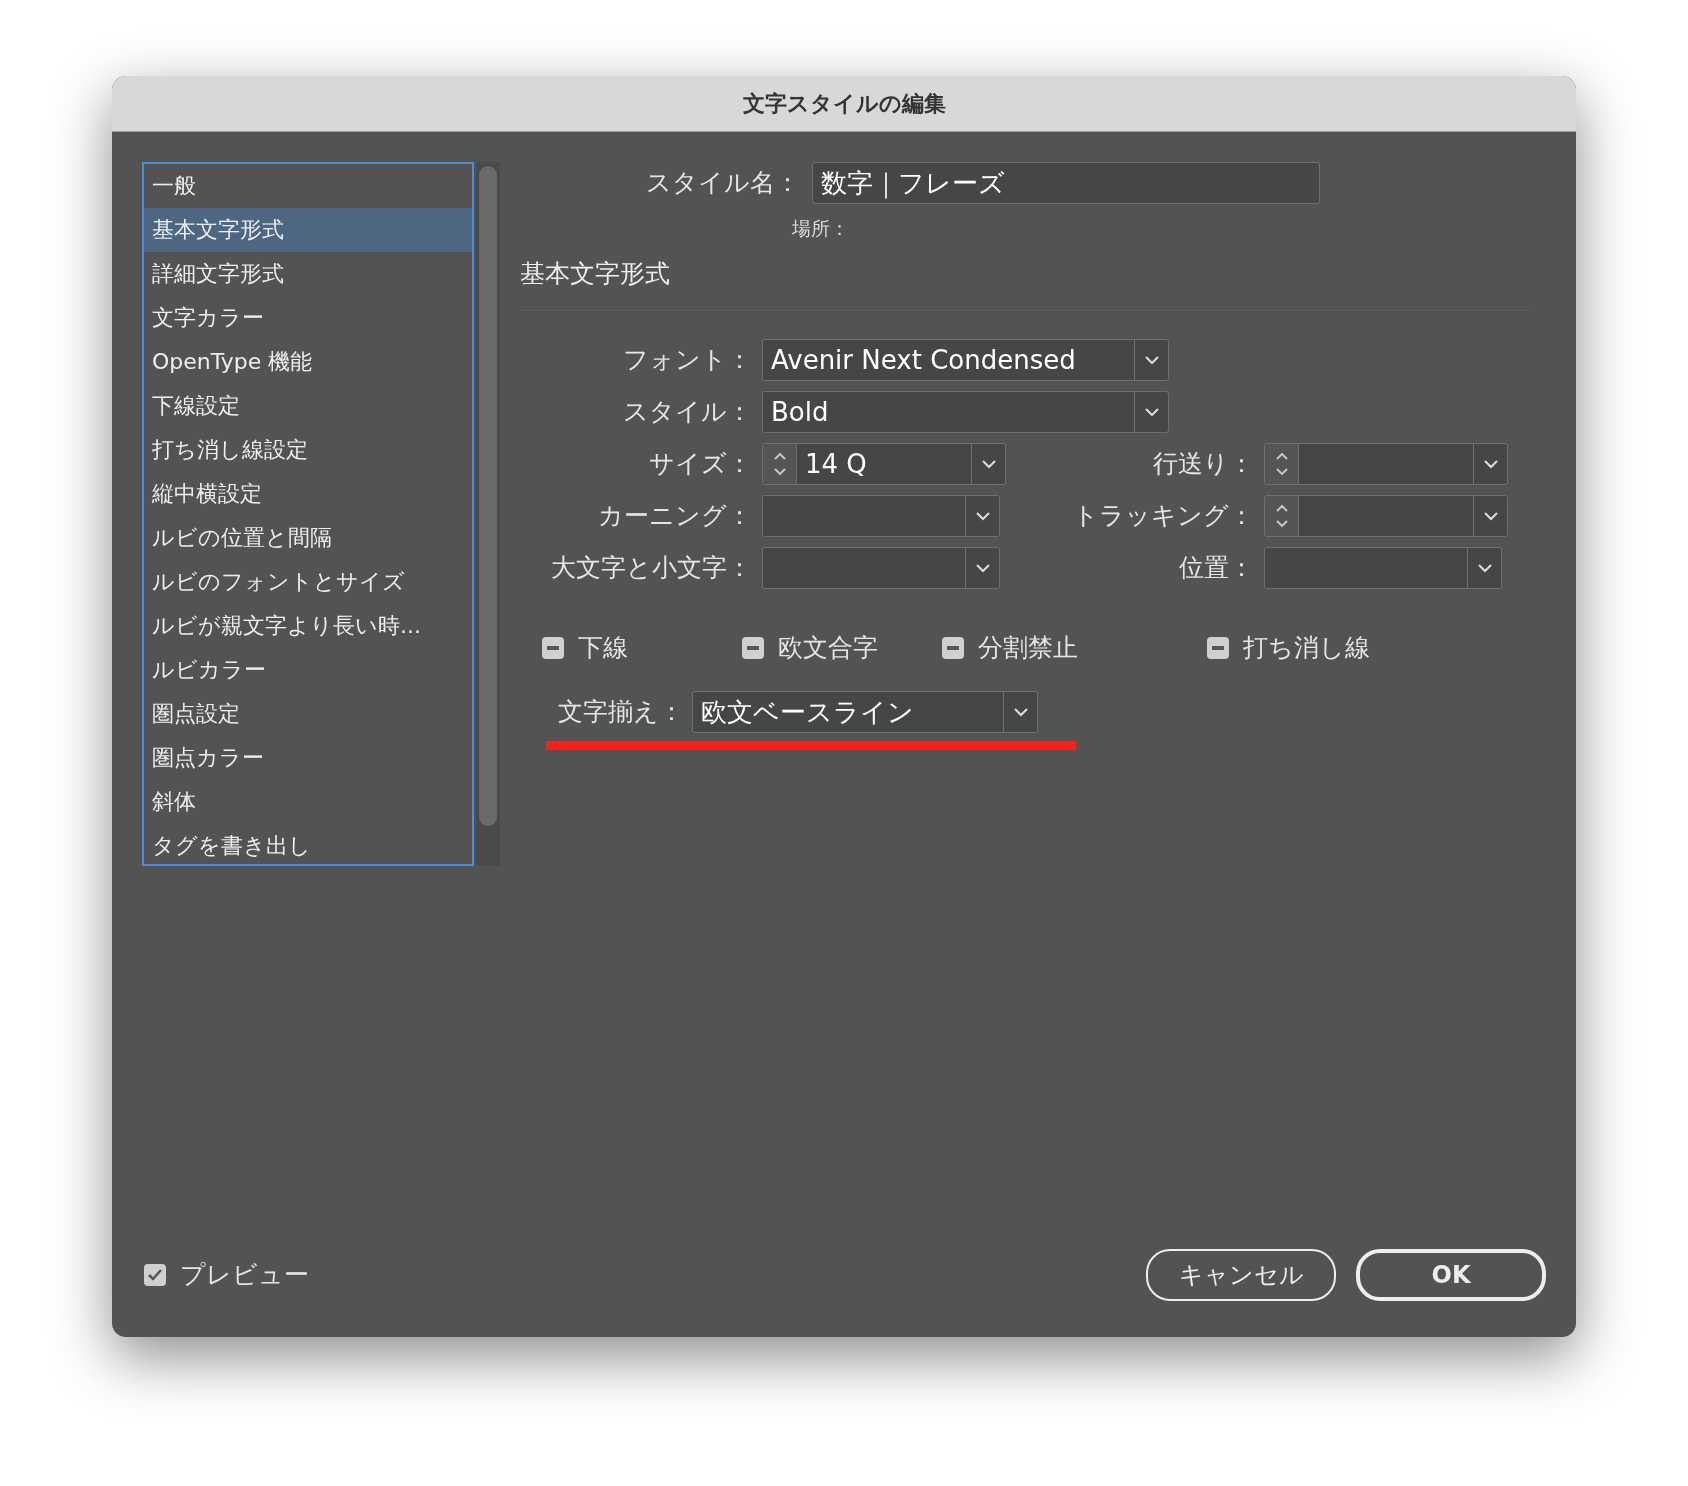 This screenshot has height=1486, width=1688. I want to click on field-label: カーニング：, so click(674, 516).